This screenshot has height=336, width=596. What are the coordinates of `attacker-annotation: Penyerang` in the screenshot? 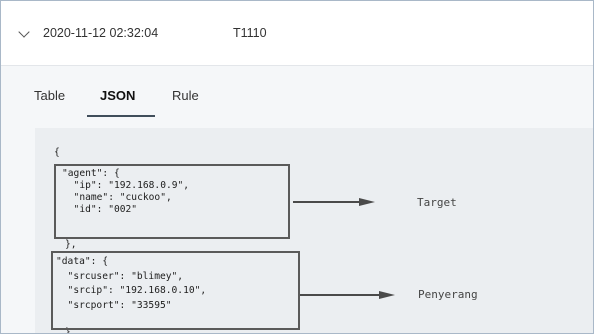 It's located at (448, 294).